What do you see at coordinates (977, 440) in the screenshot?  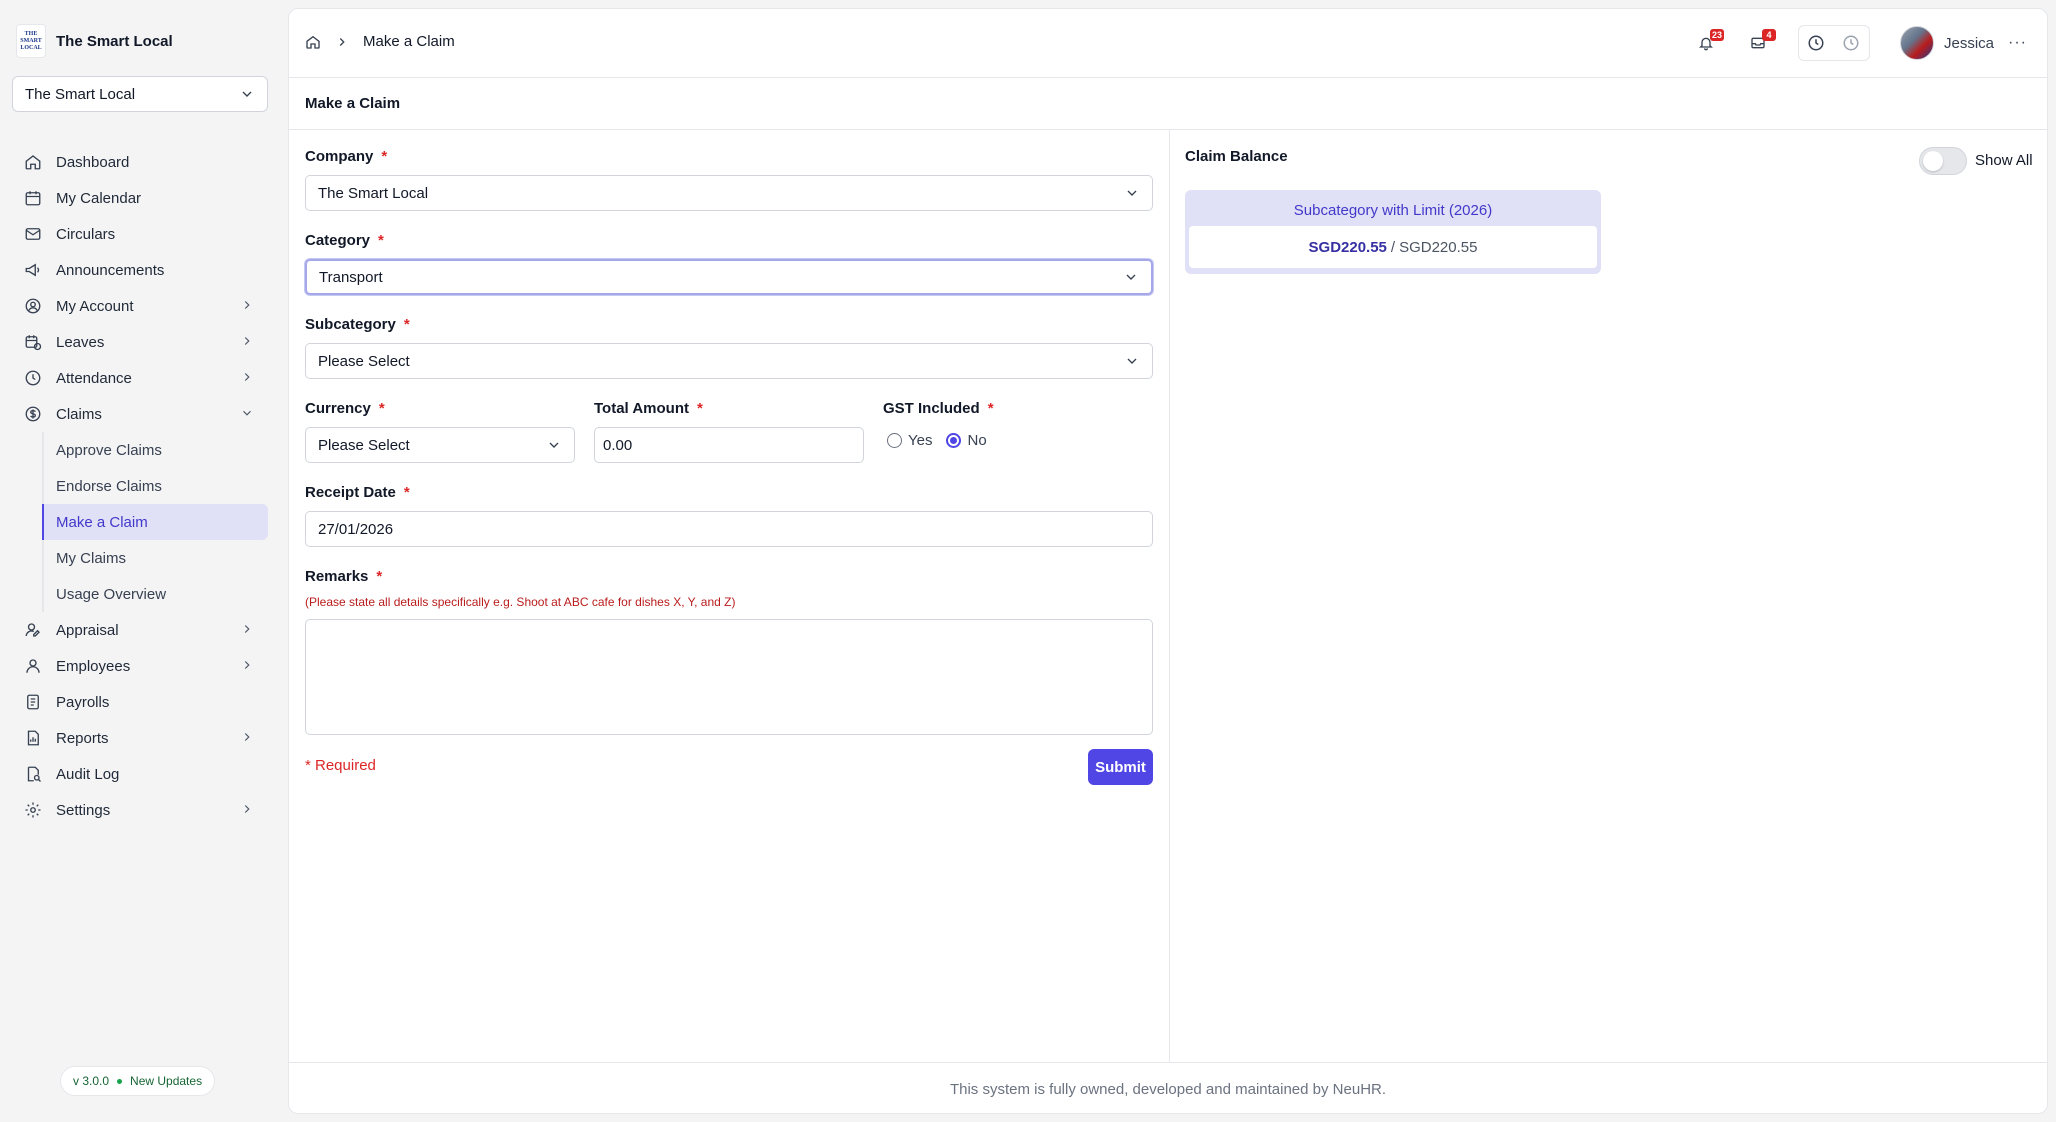 I see `gst-no-label: No` at bounding box center [977, 440].